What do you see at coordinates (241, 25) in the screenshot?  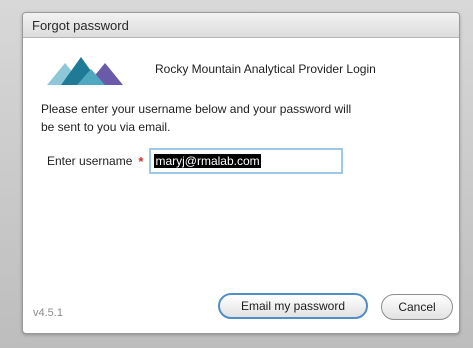 I see `dialog-titlebar: Forgot password` at bounding box center [241, 25].